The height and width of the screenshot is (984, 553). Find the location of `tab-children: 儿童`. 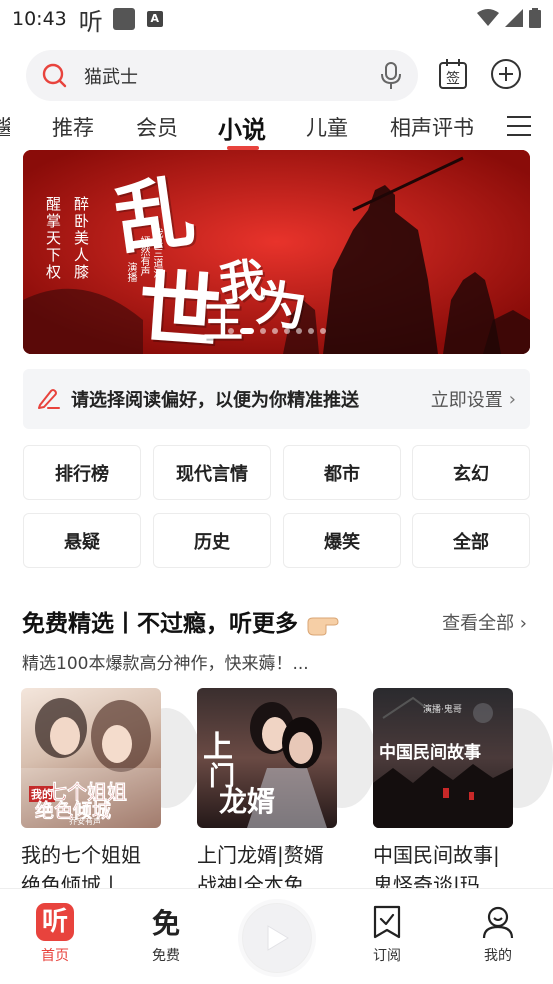

tab-children: 儿童 is located at coordinates (327, 127).